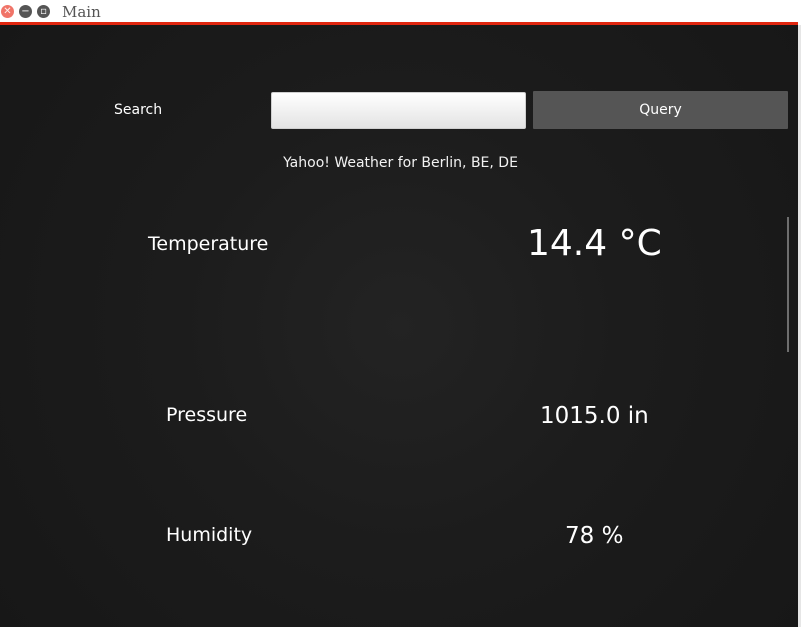 The image size is (801, 627). What do you see at coordinates (594, 536) in the screenshot?
I see `humidity-value: 78 %` at bounding box center [594, 536].